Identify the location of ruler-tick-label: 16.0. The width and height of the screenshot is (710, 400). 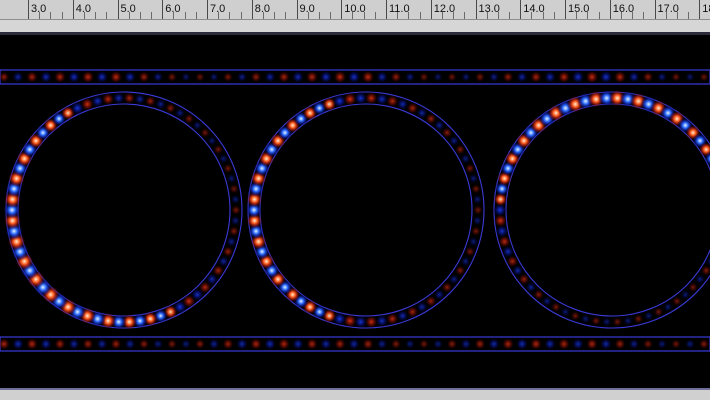
(623, 9).